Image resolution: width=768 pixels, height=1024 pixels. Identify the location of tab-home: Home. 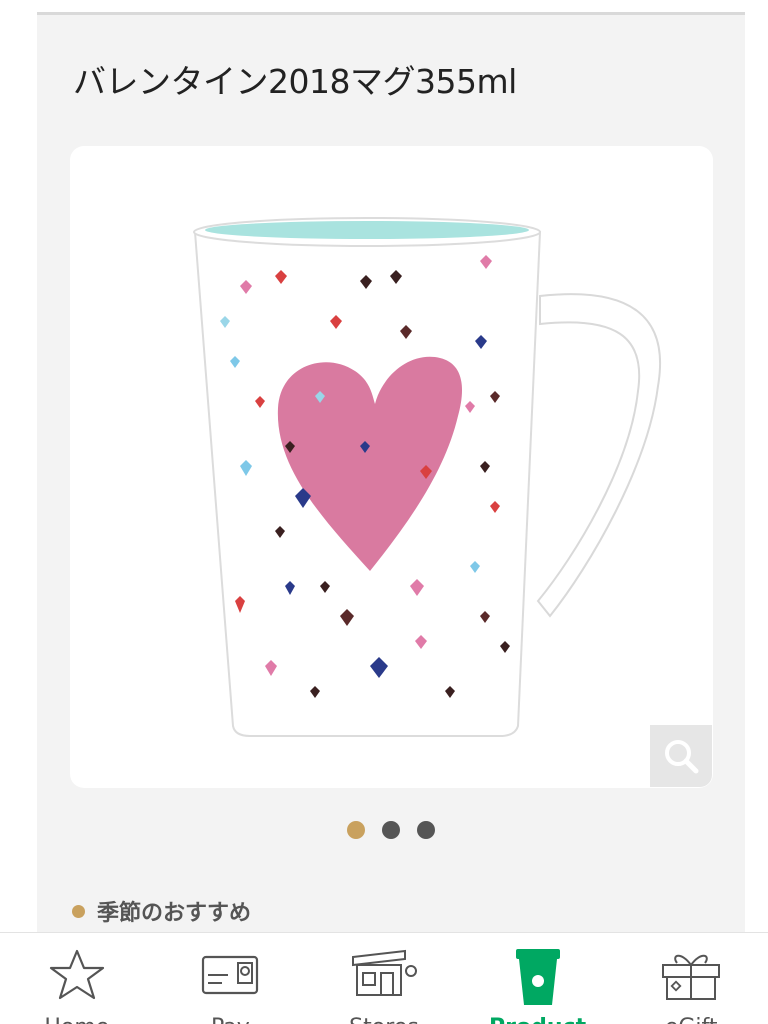
(77, 978).